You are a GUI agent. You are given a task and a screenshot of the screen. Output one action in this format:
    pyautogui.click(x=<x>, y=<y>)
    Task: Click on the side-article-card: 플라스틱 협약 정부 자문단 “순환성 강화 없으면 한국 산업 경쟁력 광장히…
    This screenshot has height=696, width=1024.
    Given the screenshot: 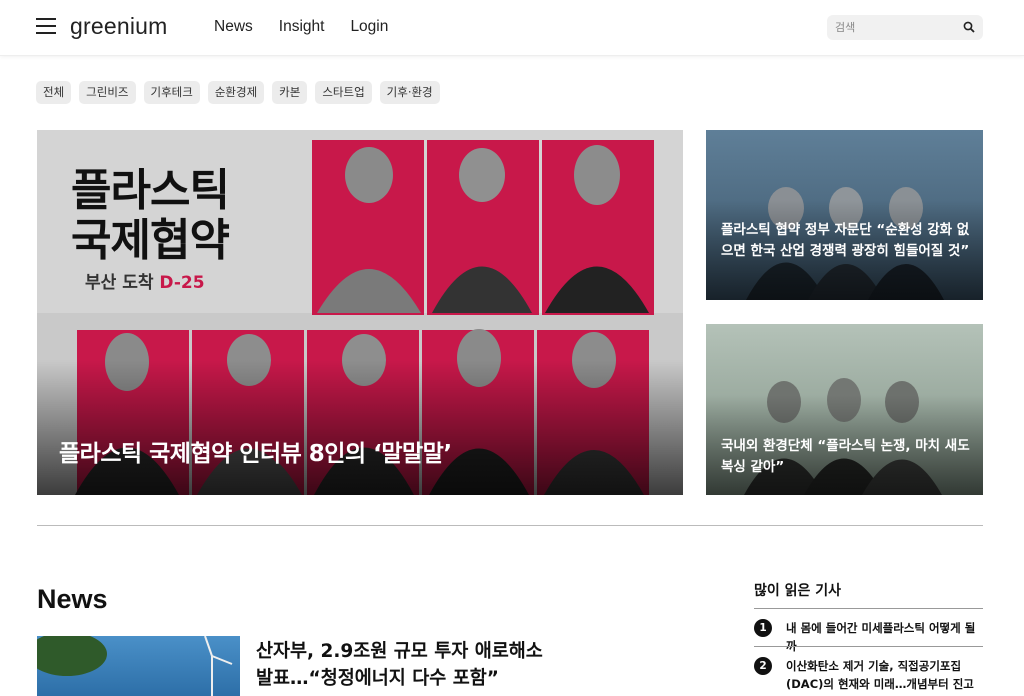 What is the action you would take?
    pyautogui.click(x=844, y=215)
    